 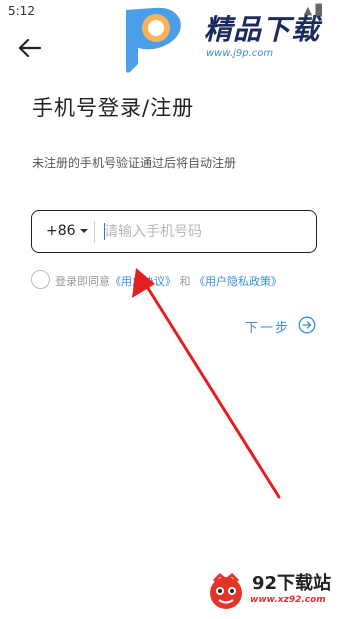 What do you see at coordinates (143, 281) in the screenshot?
I see `user-agreement-link: 《用户协议》` at bounding box center [143, 281].